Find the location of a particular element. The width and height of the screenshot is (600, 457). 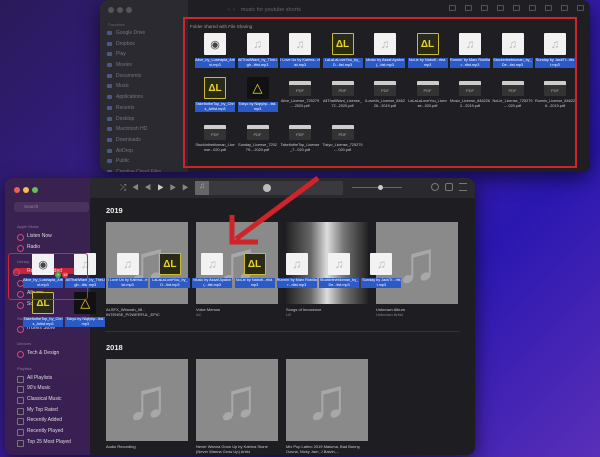

file-name: I Love Us by Katrina...rtist.mp3 is located at coordinates (127, 283).